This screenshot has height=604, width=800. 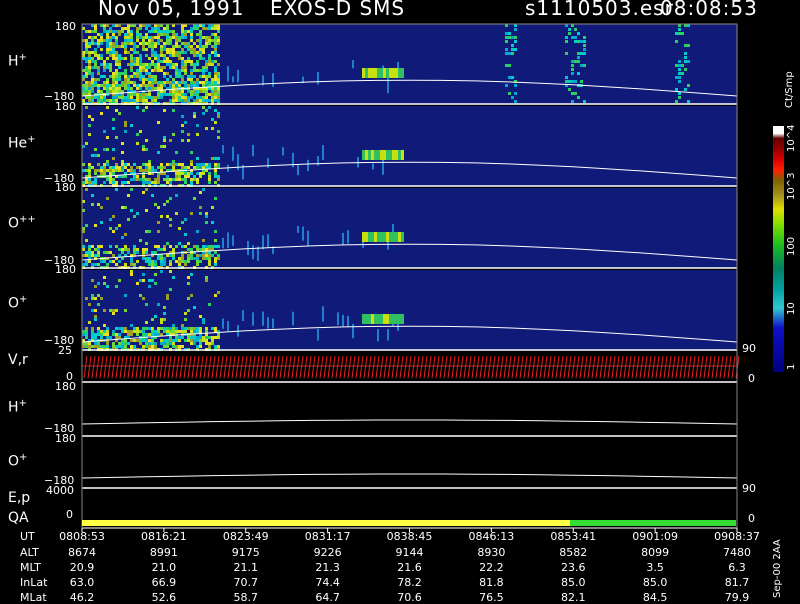 I want to click on footer-cell: 0808:53, so click(x=82, y=536).